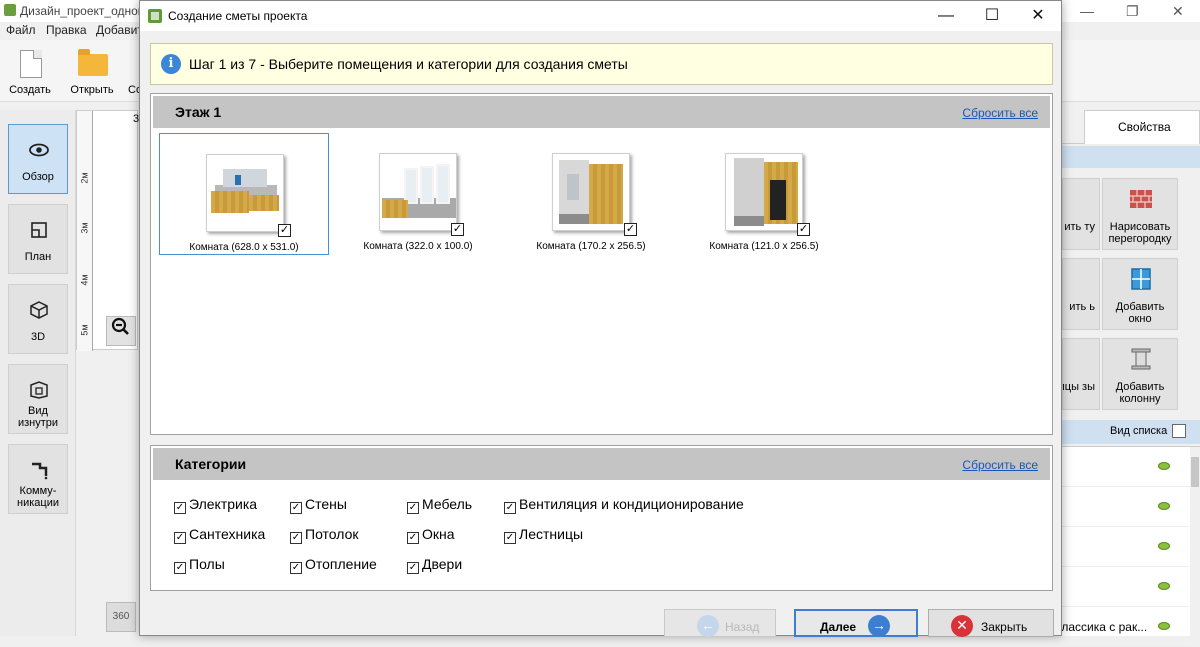 This screenshot has width=1200, height=647. Describe the element at coordinates (946, 16) in the screenshot. I see `dialog-minimize-button: —` at that location.